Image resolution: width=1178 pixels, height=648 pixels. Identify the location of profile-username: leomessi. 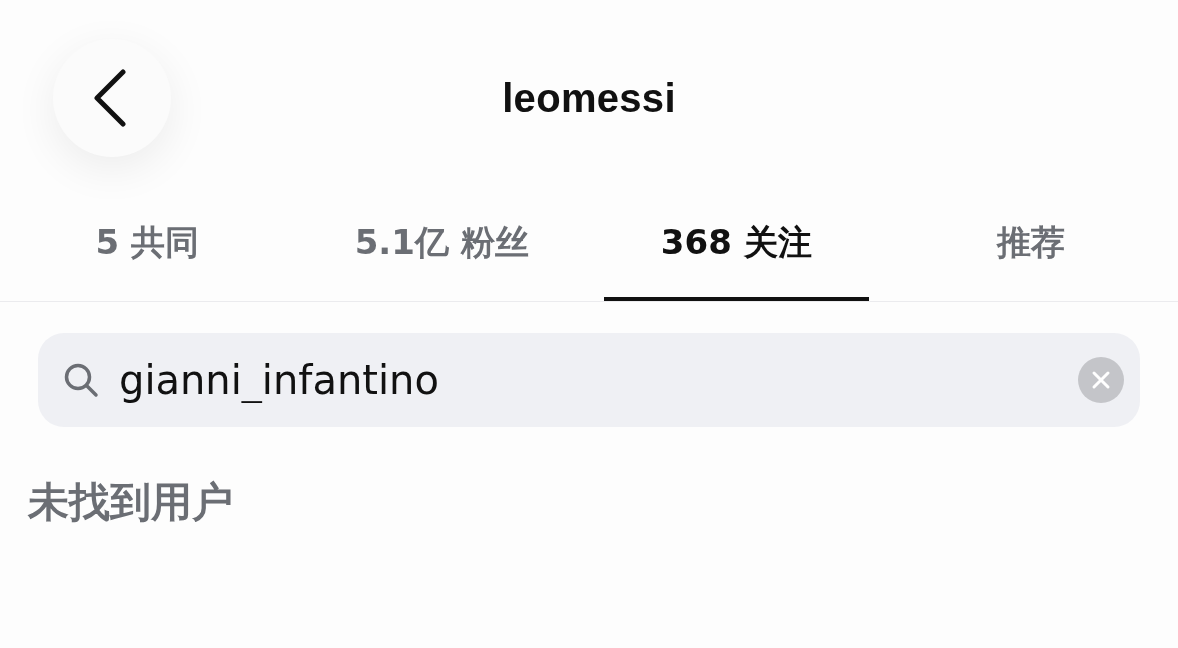
(589, 98).